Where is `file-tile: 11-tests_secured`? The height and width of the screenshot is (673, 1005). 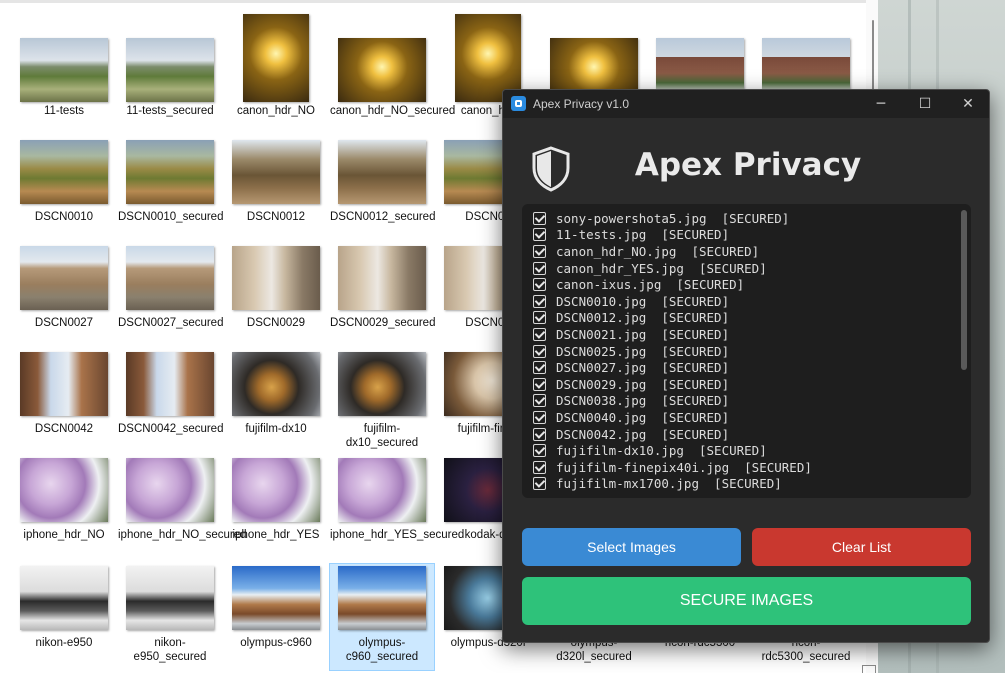
file-tile: 11-tests_secured is located at coordinates (170, 71).